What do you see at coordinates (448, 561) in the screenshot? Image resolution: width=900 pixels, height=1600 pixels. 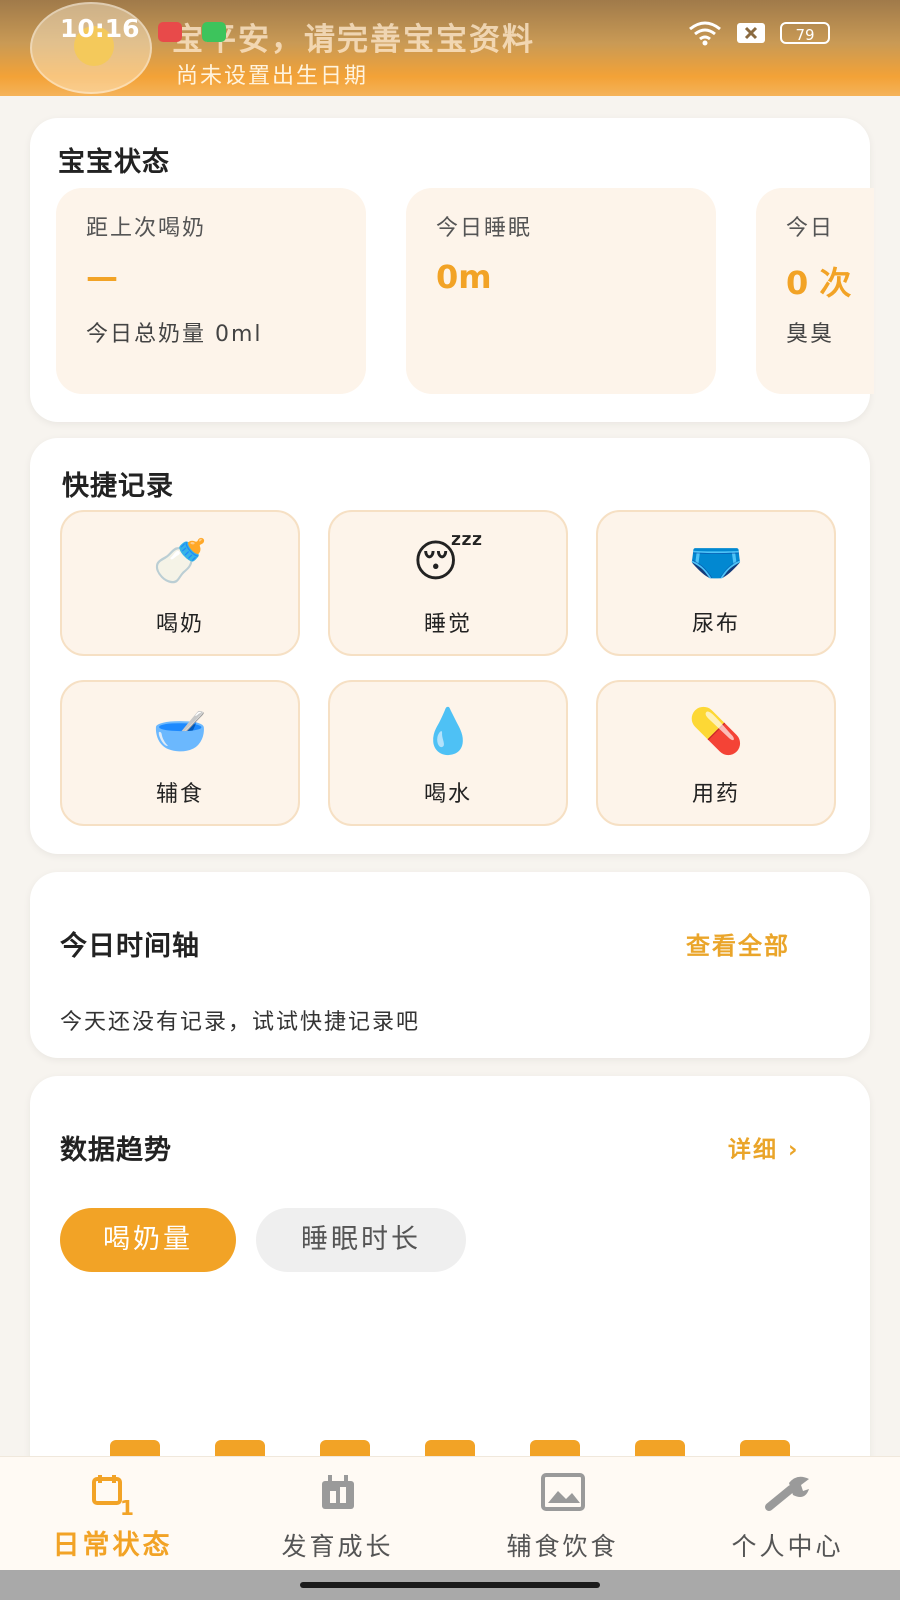 I see `sleeping-face-icon: 😴` at bounding box center [448, 561].